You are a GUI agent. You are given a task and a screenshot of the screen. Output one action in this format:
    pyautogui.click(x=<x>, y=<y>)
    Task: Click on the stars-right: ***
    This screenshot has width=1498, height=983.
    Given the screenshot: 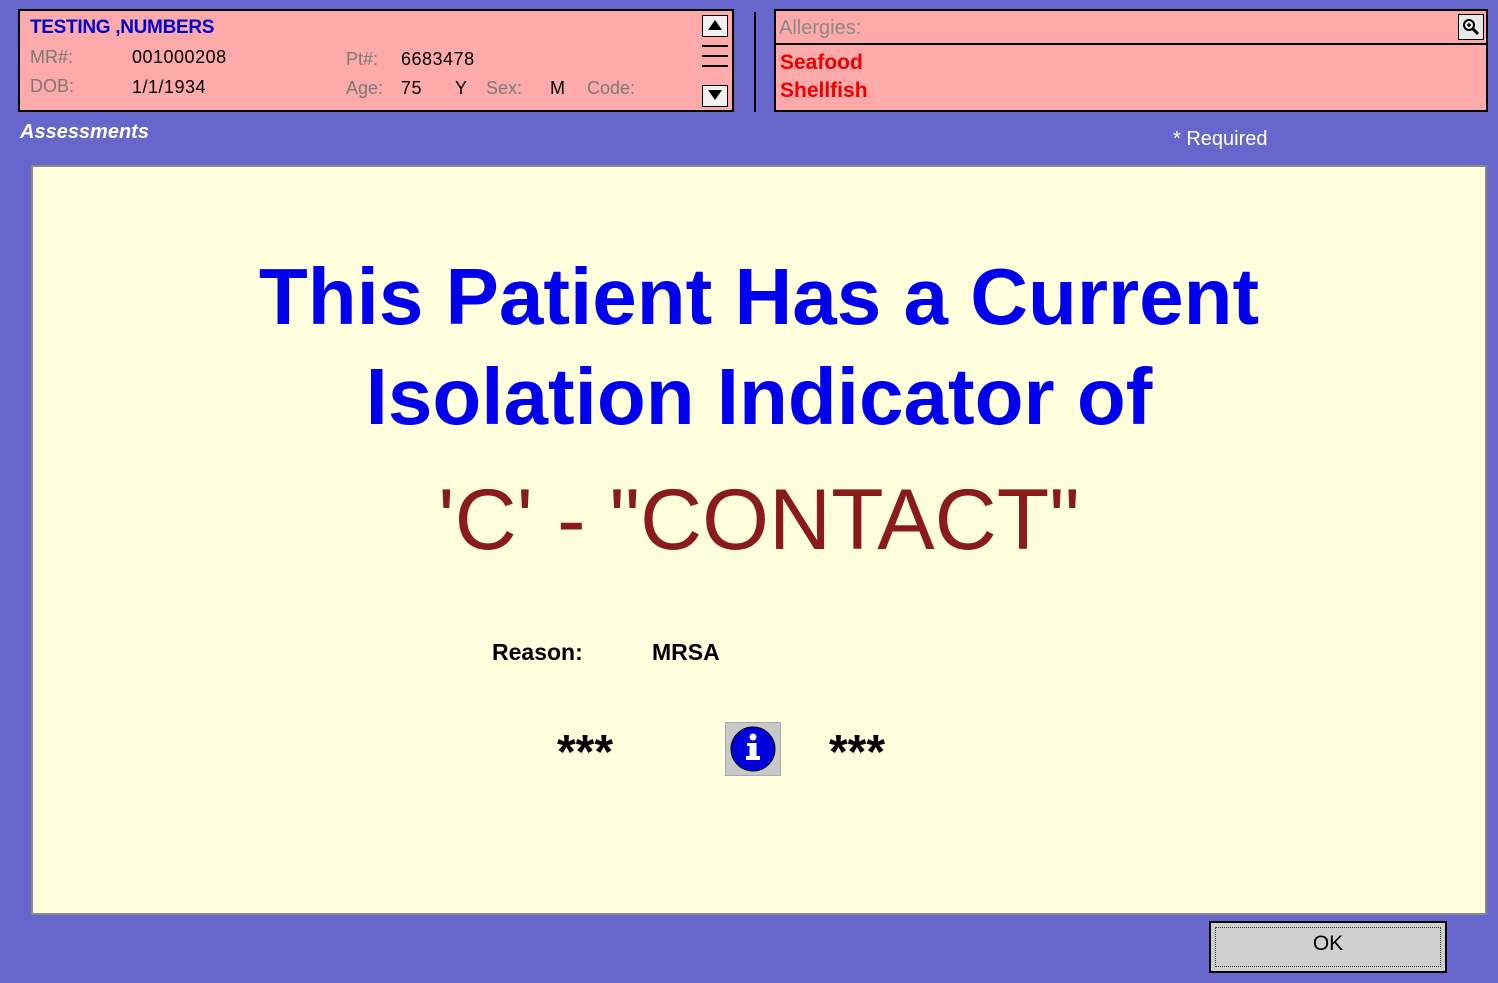 What is the action you would take?
    pyautogui.click(x=857, y=752)
    